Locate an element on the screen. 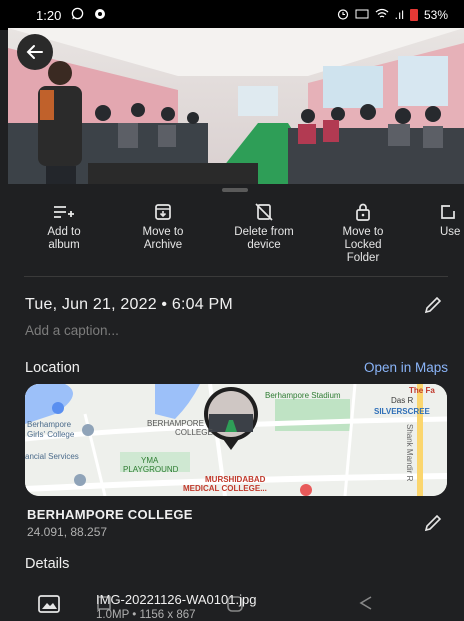 The height and width of the screenshot is (621, 464). location-heading: Location is located at coordinates (52, 368).